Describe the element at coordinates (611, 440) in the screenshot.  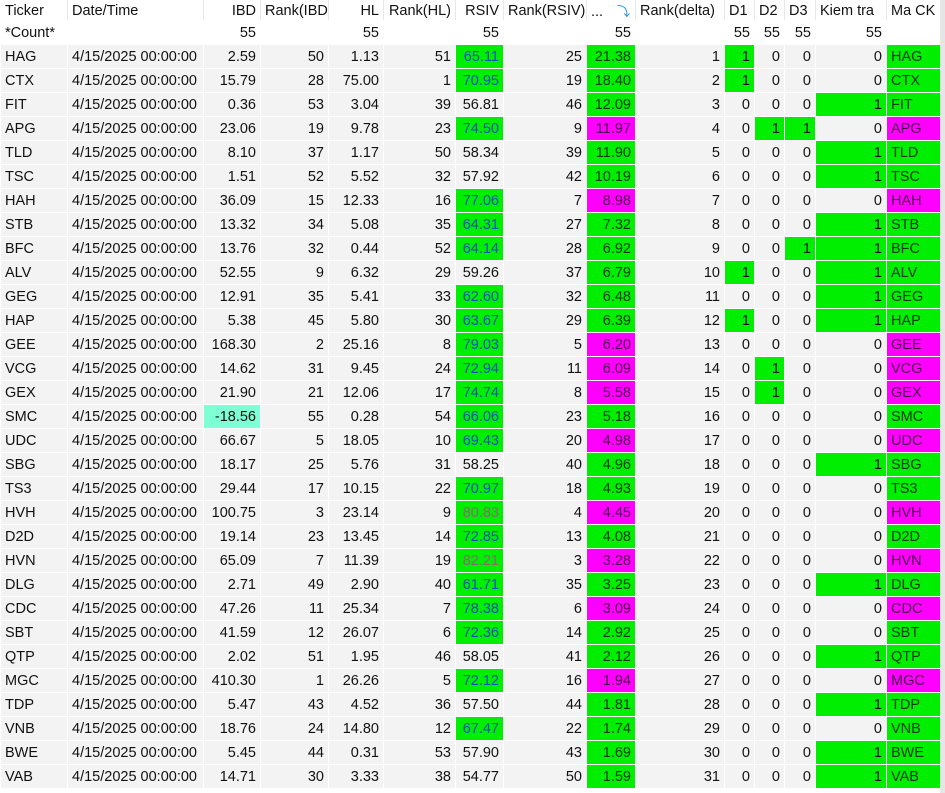
I see `cell-delta: 4.98` at that location.